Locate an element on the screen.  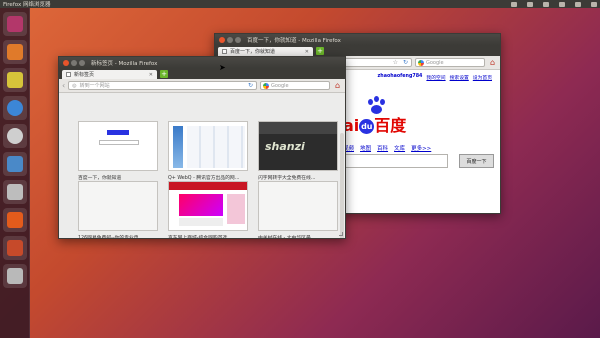
bookmark-star-icon: ☆ is located at coordinates (395, 62).